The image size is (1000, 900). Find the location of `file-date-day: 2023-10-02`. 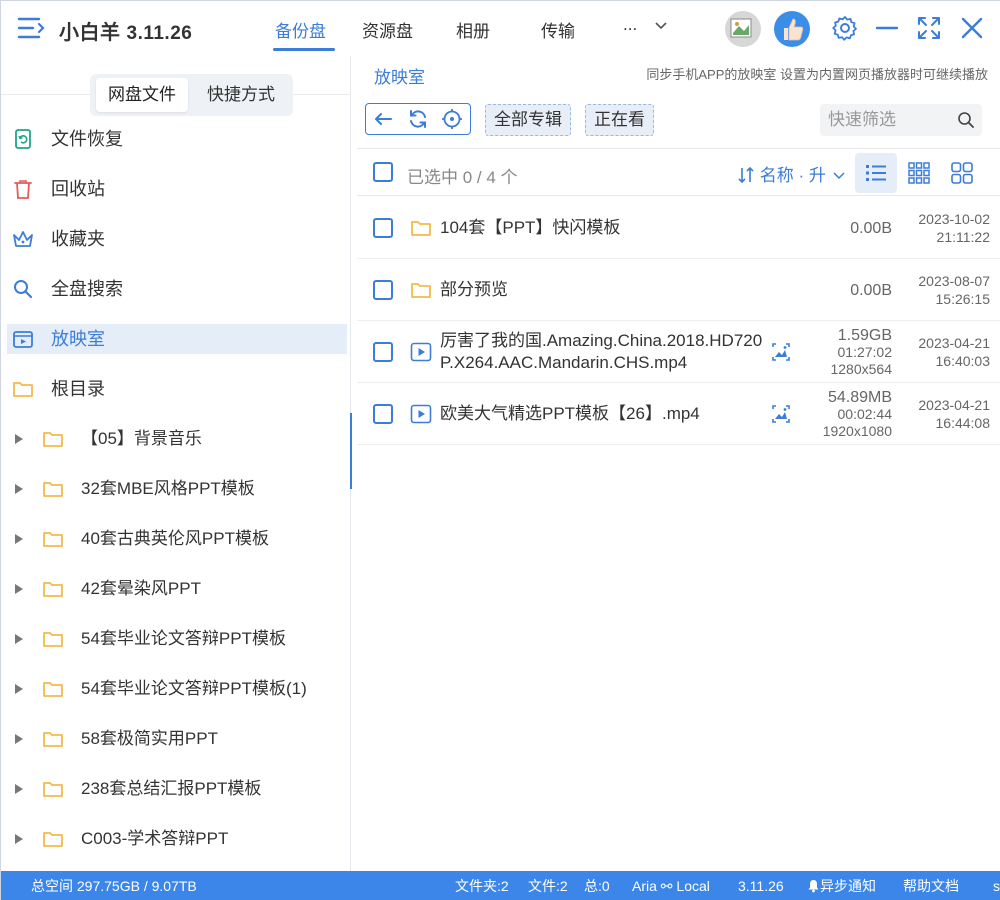

file-date-day: 2023-10-02 is located at coordinates (954, 219).